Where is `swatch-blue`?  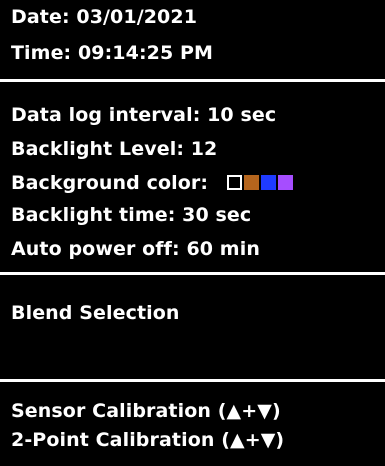 swatch-blue is located at coordinates (268, 182).